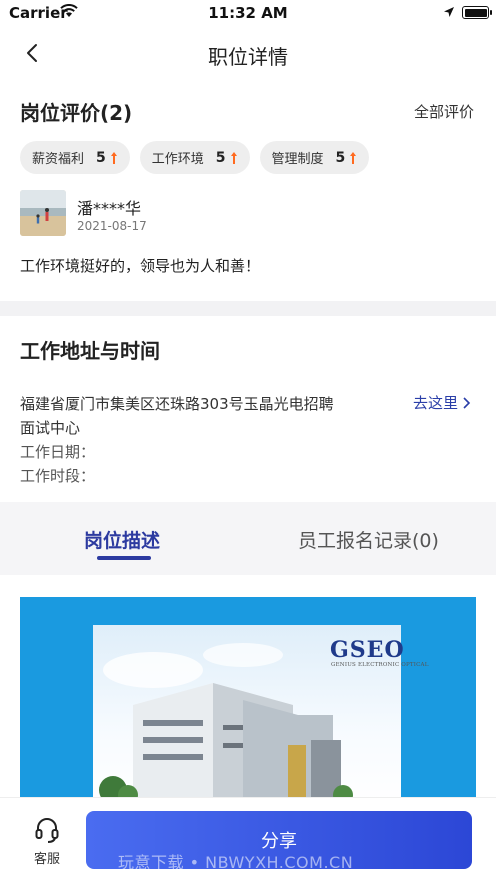 Image resolution: width=496 pixels, height=882 pixels. Describe the element at coordinates (58, 476) in the screenshot. I see `work-time-label: 工作时段：` at that location.